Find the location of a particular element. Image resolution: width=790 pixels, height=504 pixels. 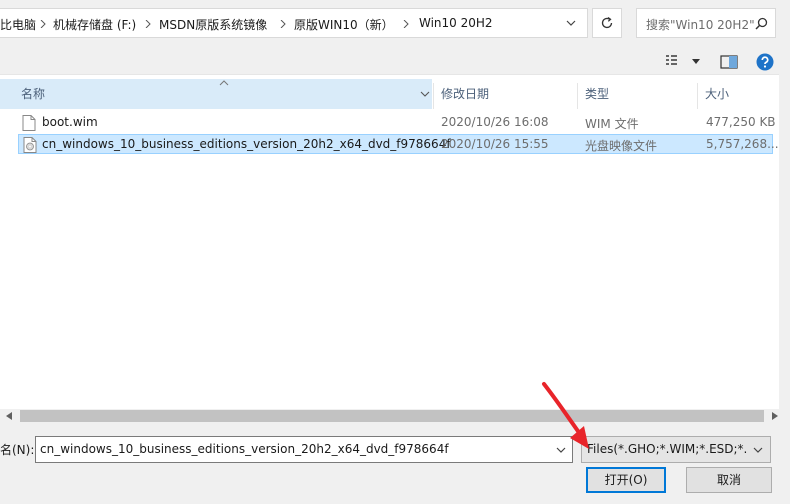

scroll-left-icon is located at coordinates (9, 416).